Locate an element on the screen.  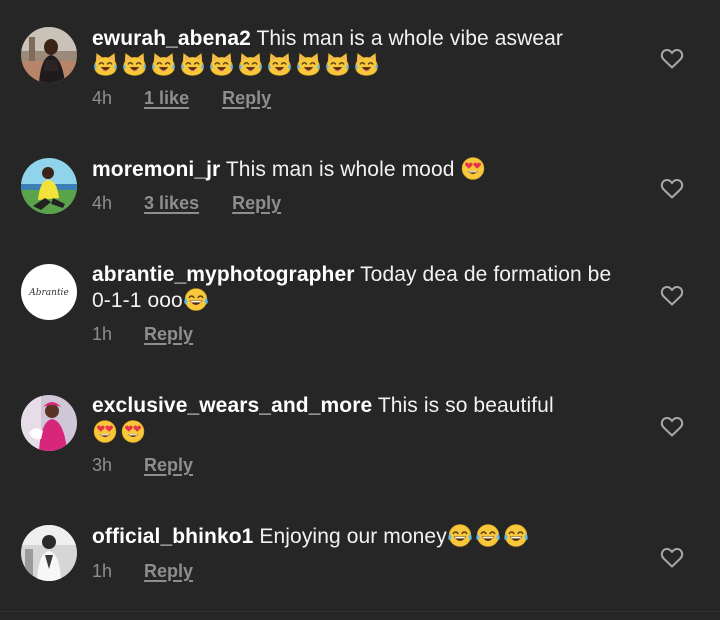
comment-meta: 4h 1 like Reply is located at coordinates (181, 98).